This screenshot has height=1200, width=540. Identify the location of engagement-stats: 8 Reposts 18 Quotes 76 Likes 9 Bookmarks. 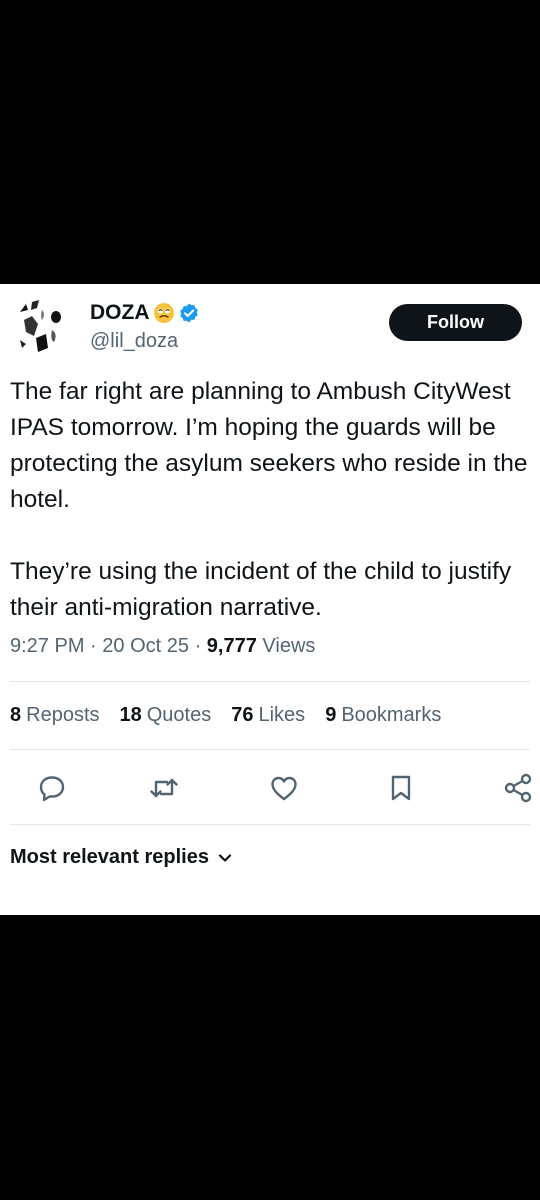
(225, 715).